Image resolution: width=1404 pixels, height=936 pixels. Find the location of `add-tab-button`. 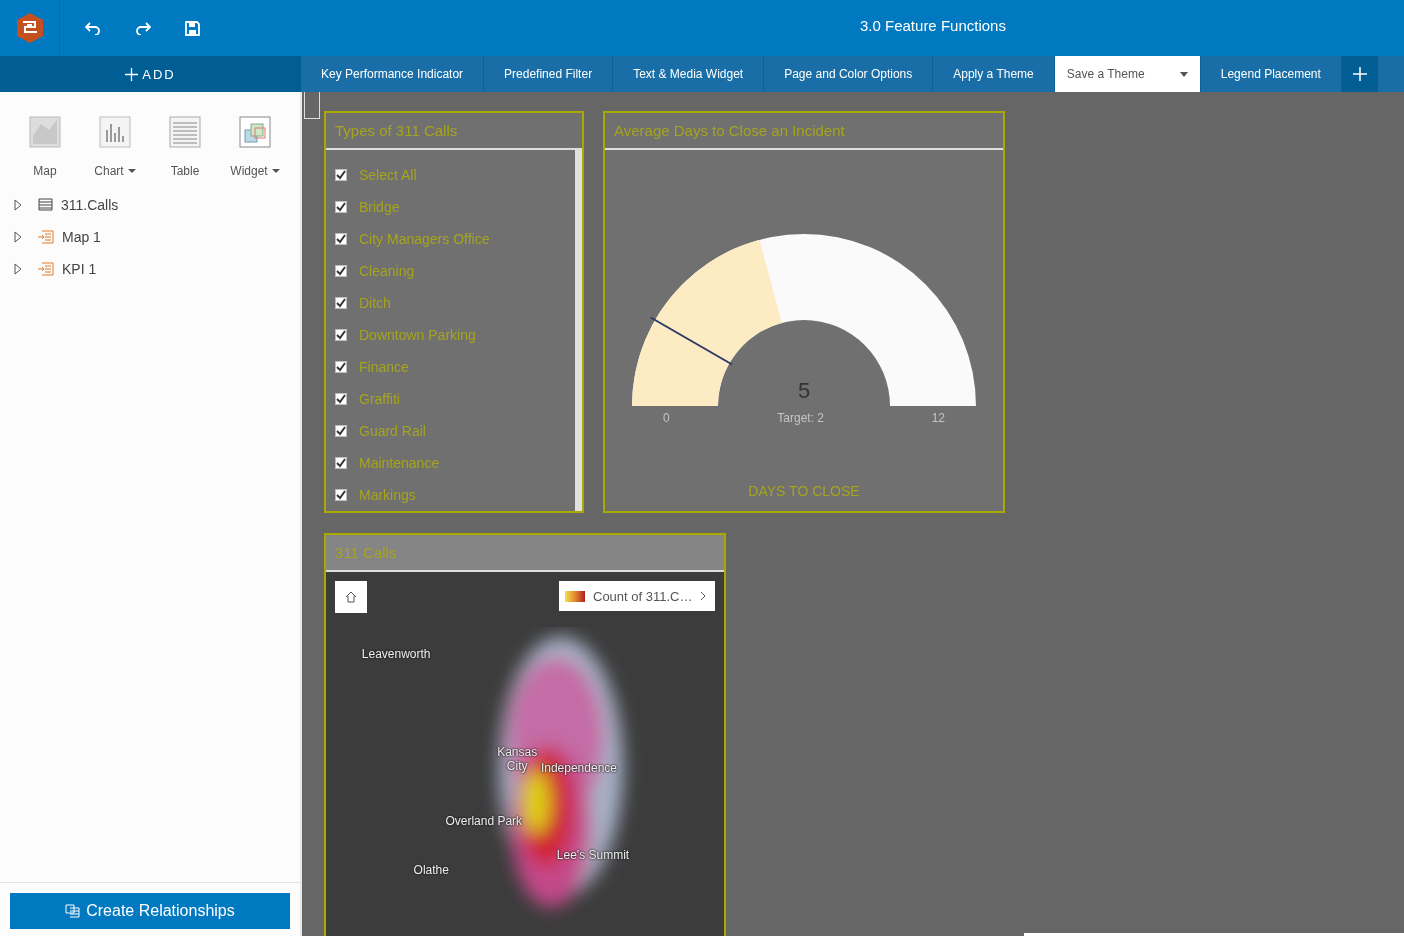

add-tab-button is located at coordinates (1359, 74).